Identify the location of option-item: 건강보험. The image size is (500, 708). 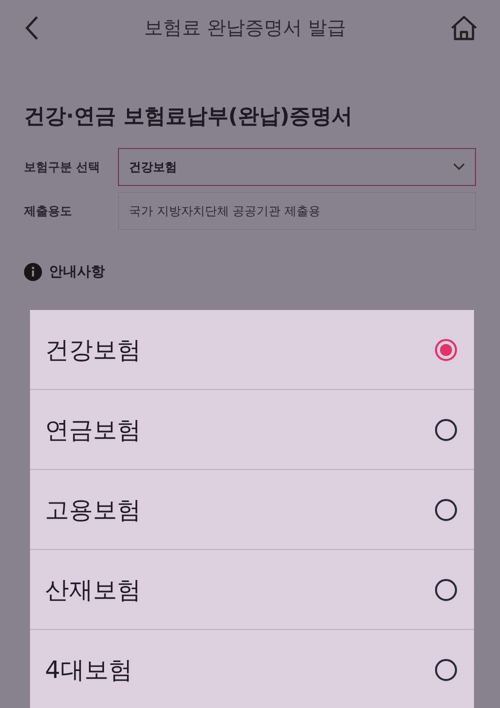
(252, 350).